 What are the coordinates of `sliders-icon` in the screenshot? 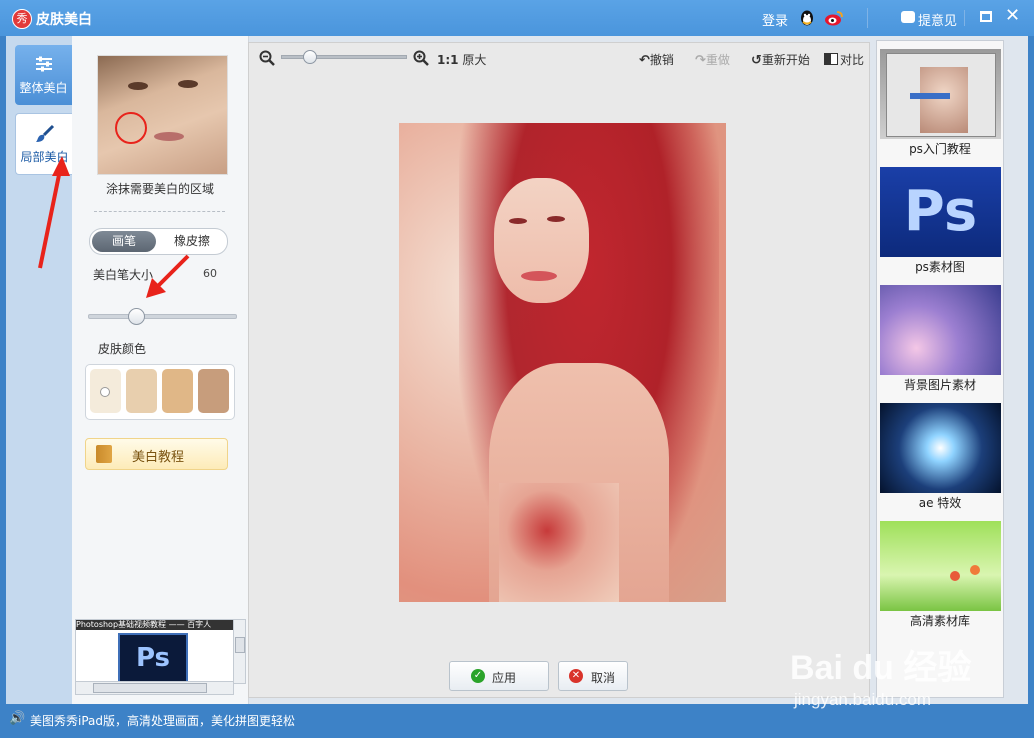 It's located at (43, 65).